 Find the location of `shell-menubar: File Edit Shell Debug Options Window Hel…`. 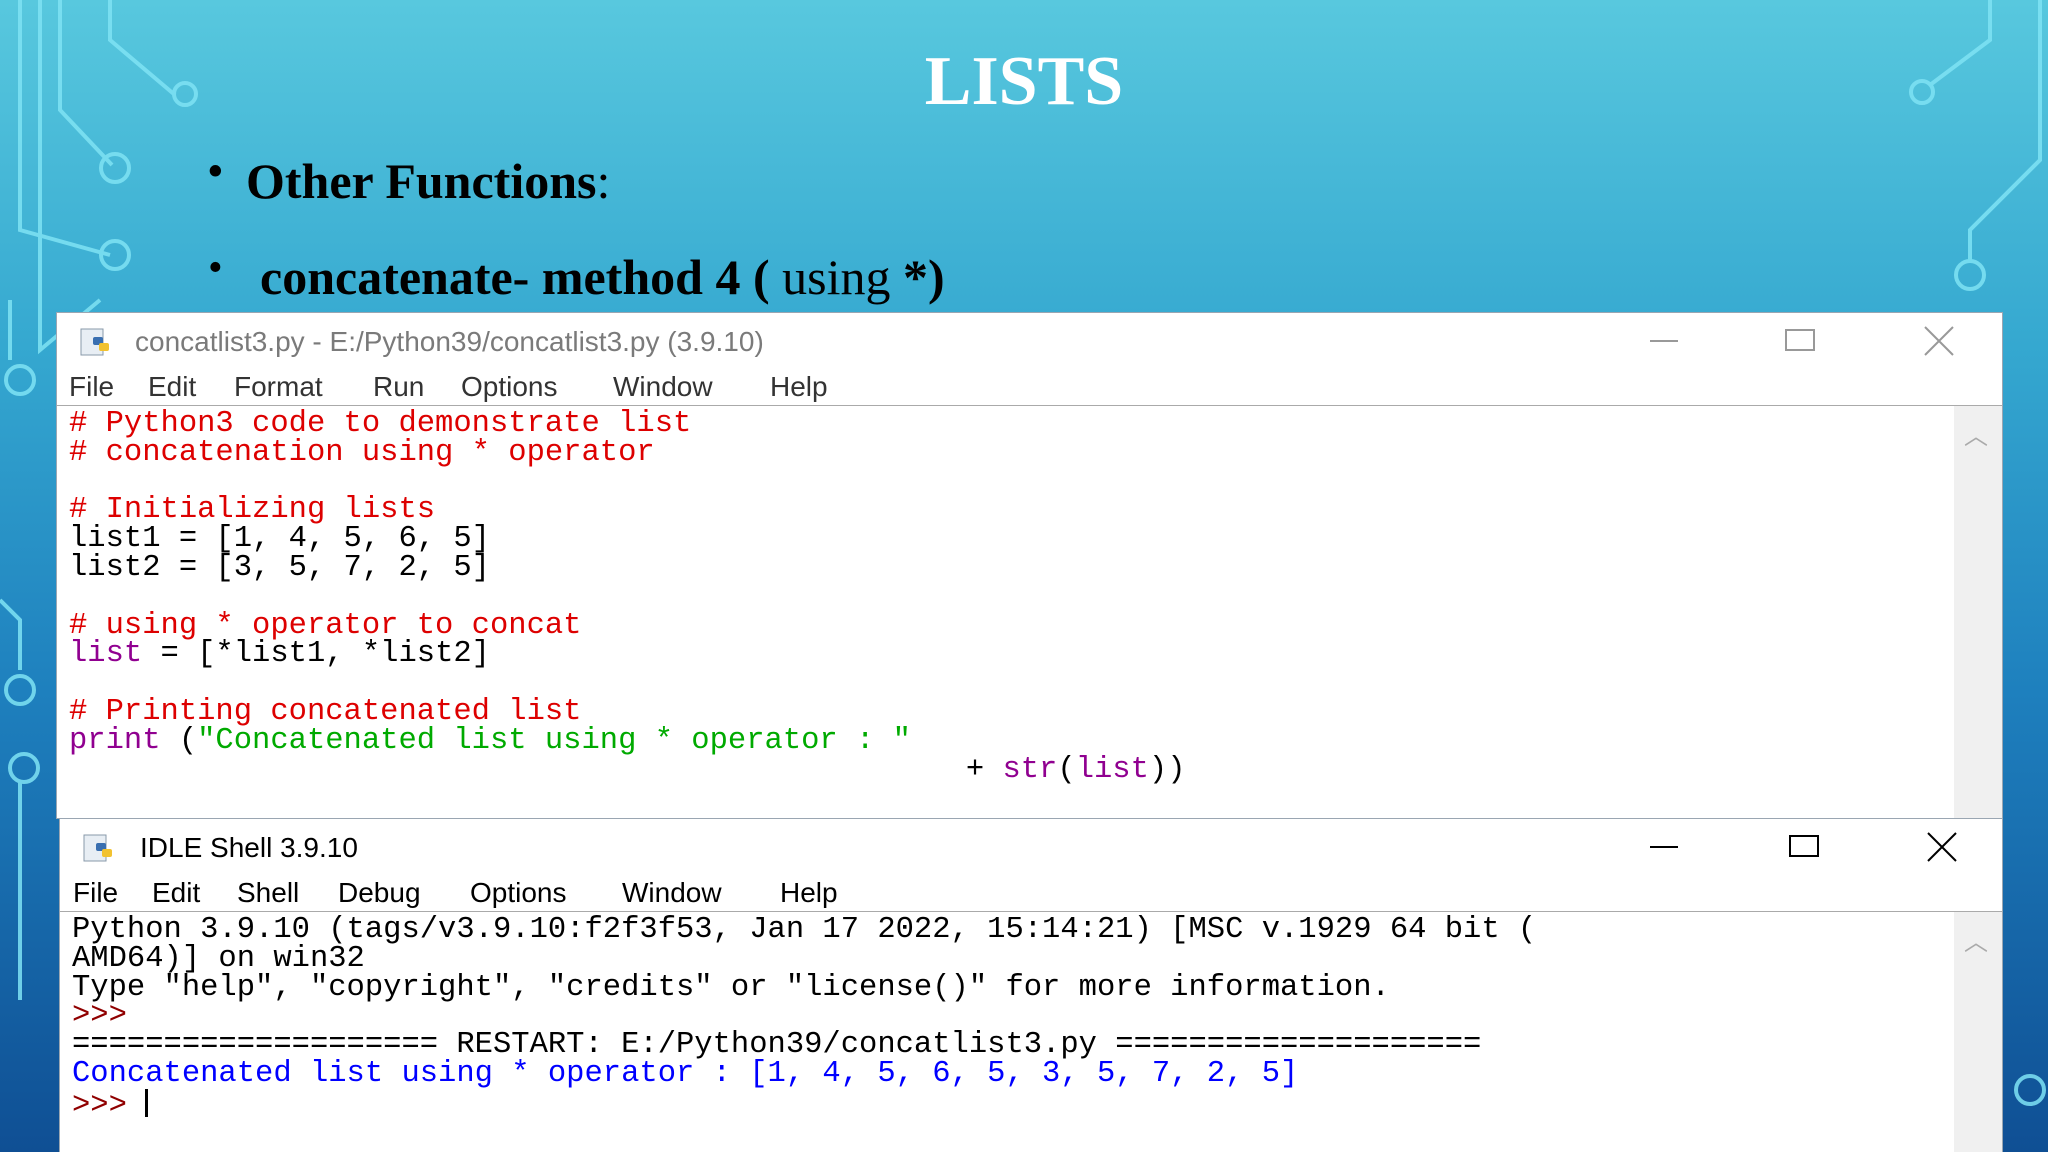

shell-menubar: File Edit Shell Debug Options Window Hel… is located at coordinates (1031, 892).